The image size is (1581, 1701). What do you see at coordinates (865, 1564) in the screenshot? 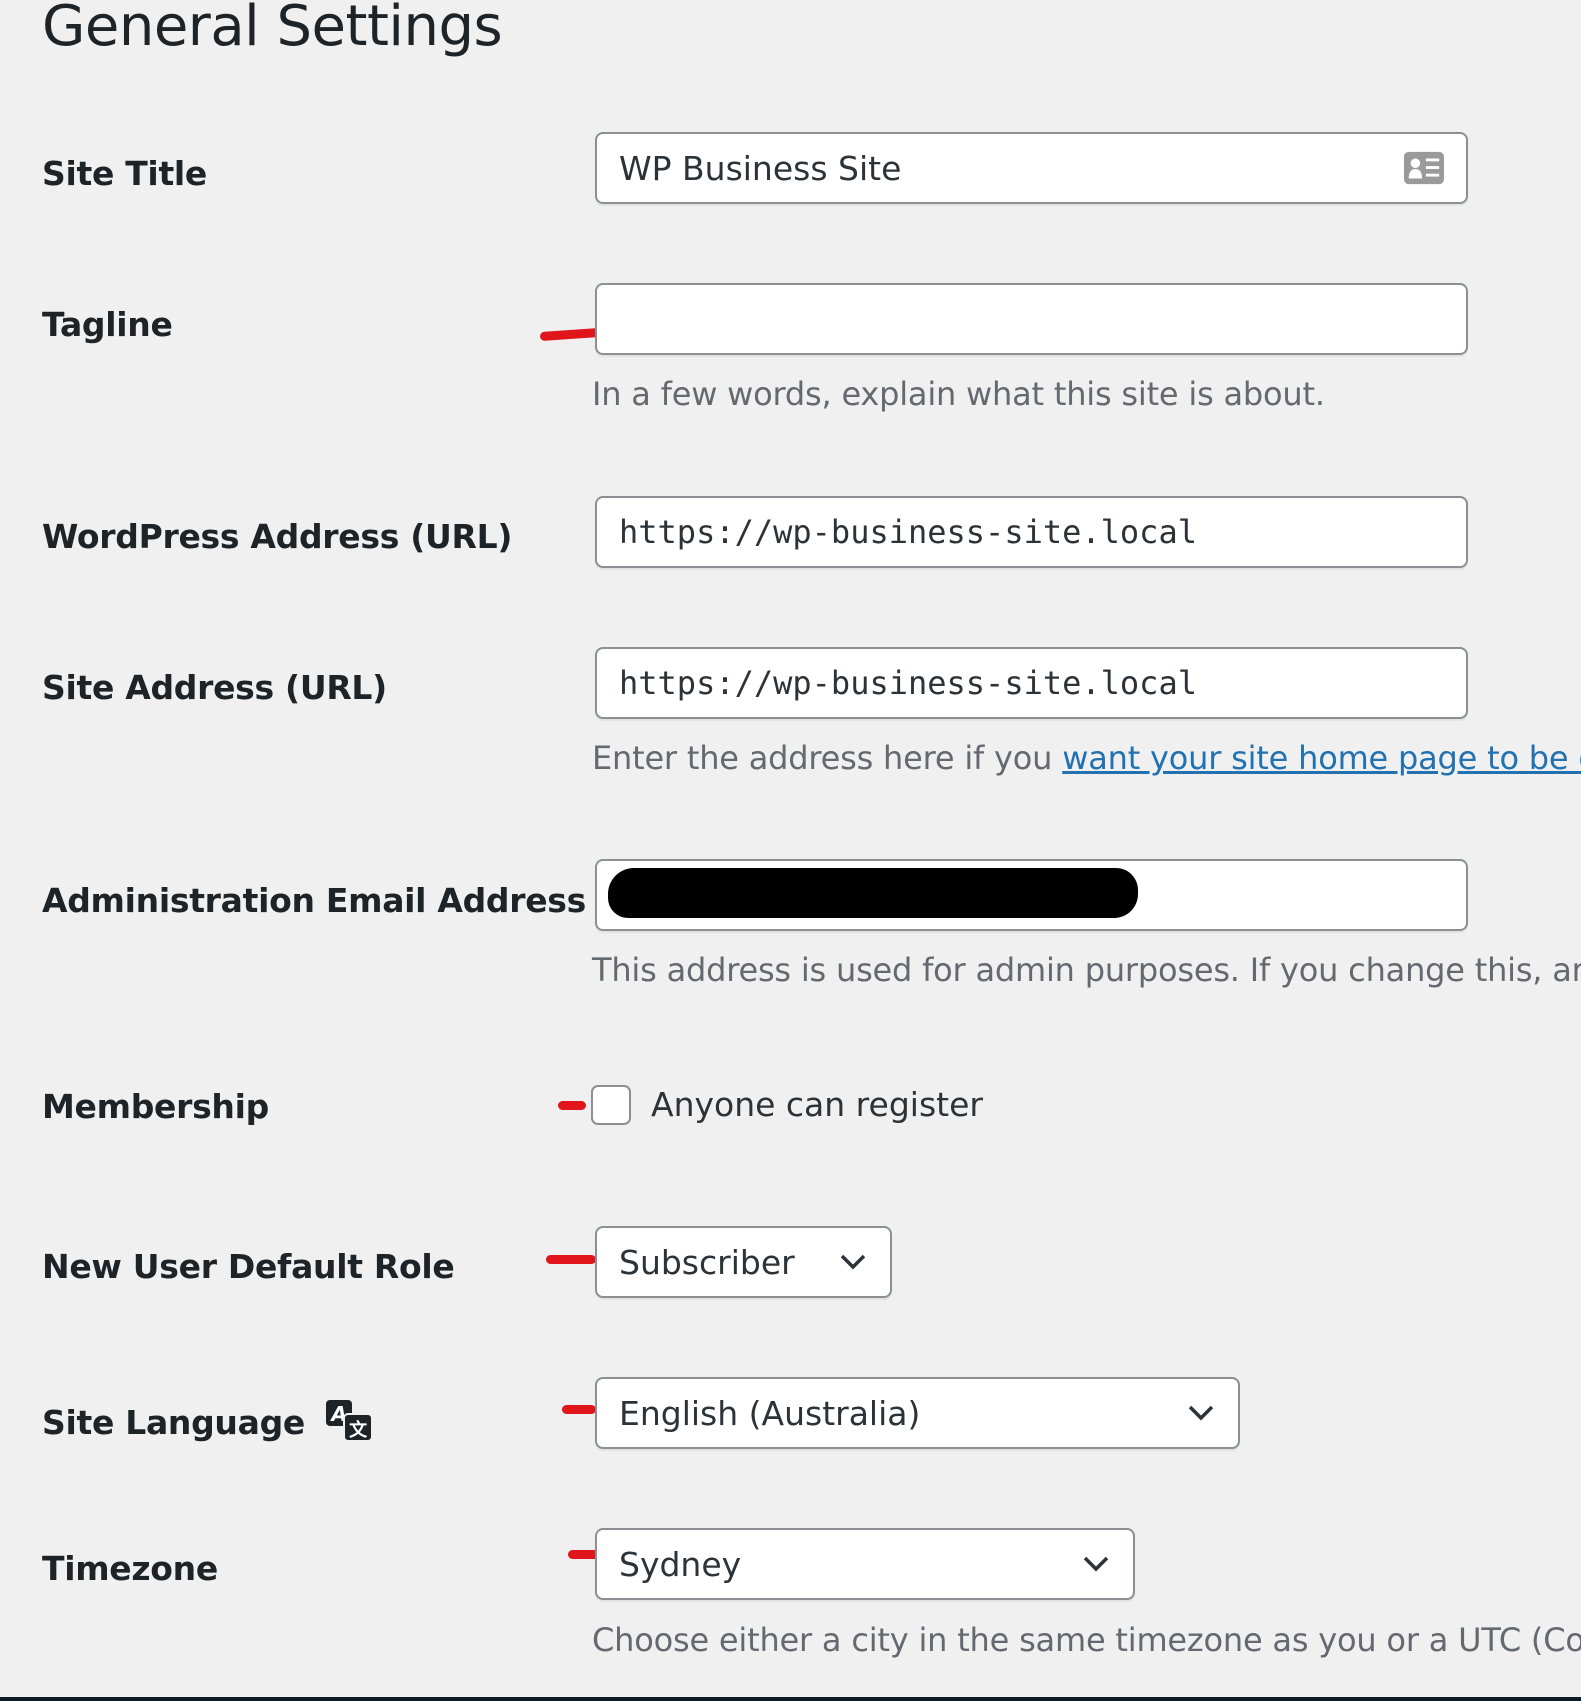
I see `timezone-select: Sydney` at bounding box center [865, 1564].